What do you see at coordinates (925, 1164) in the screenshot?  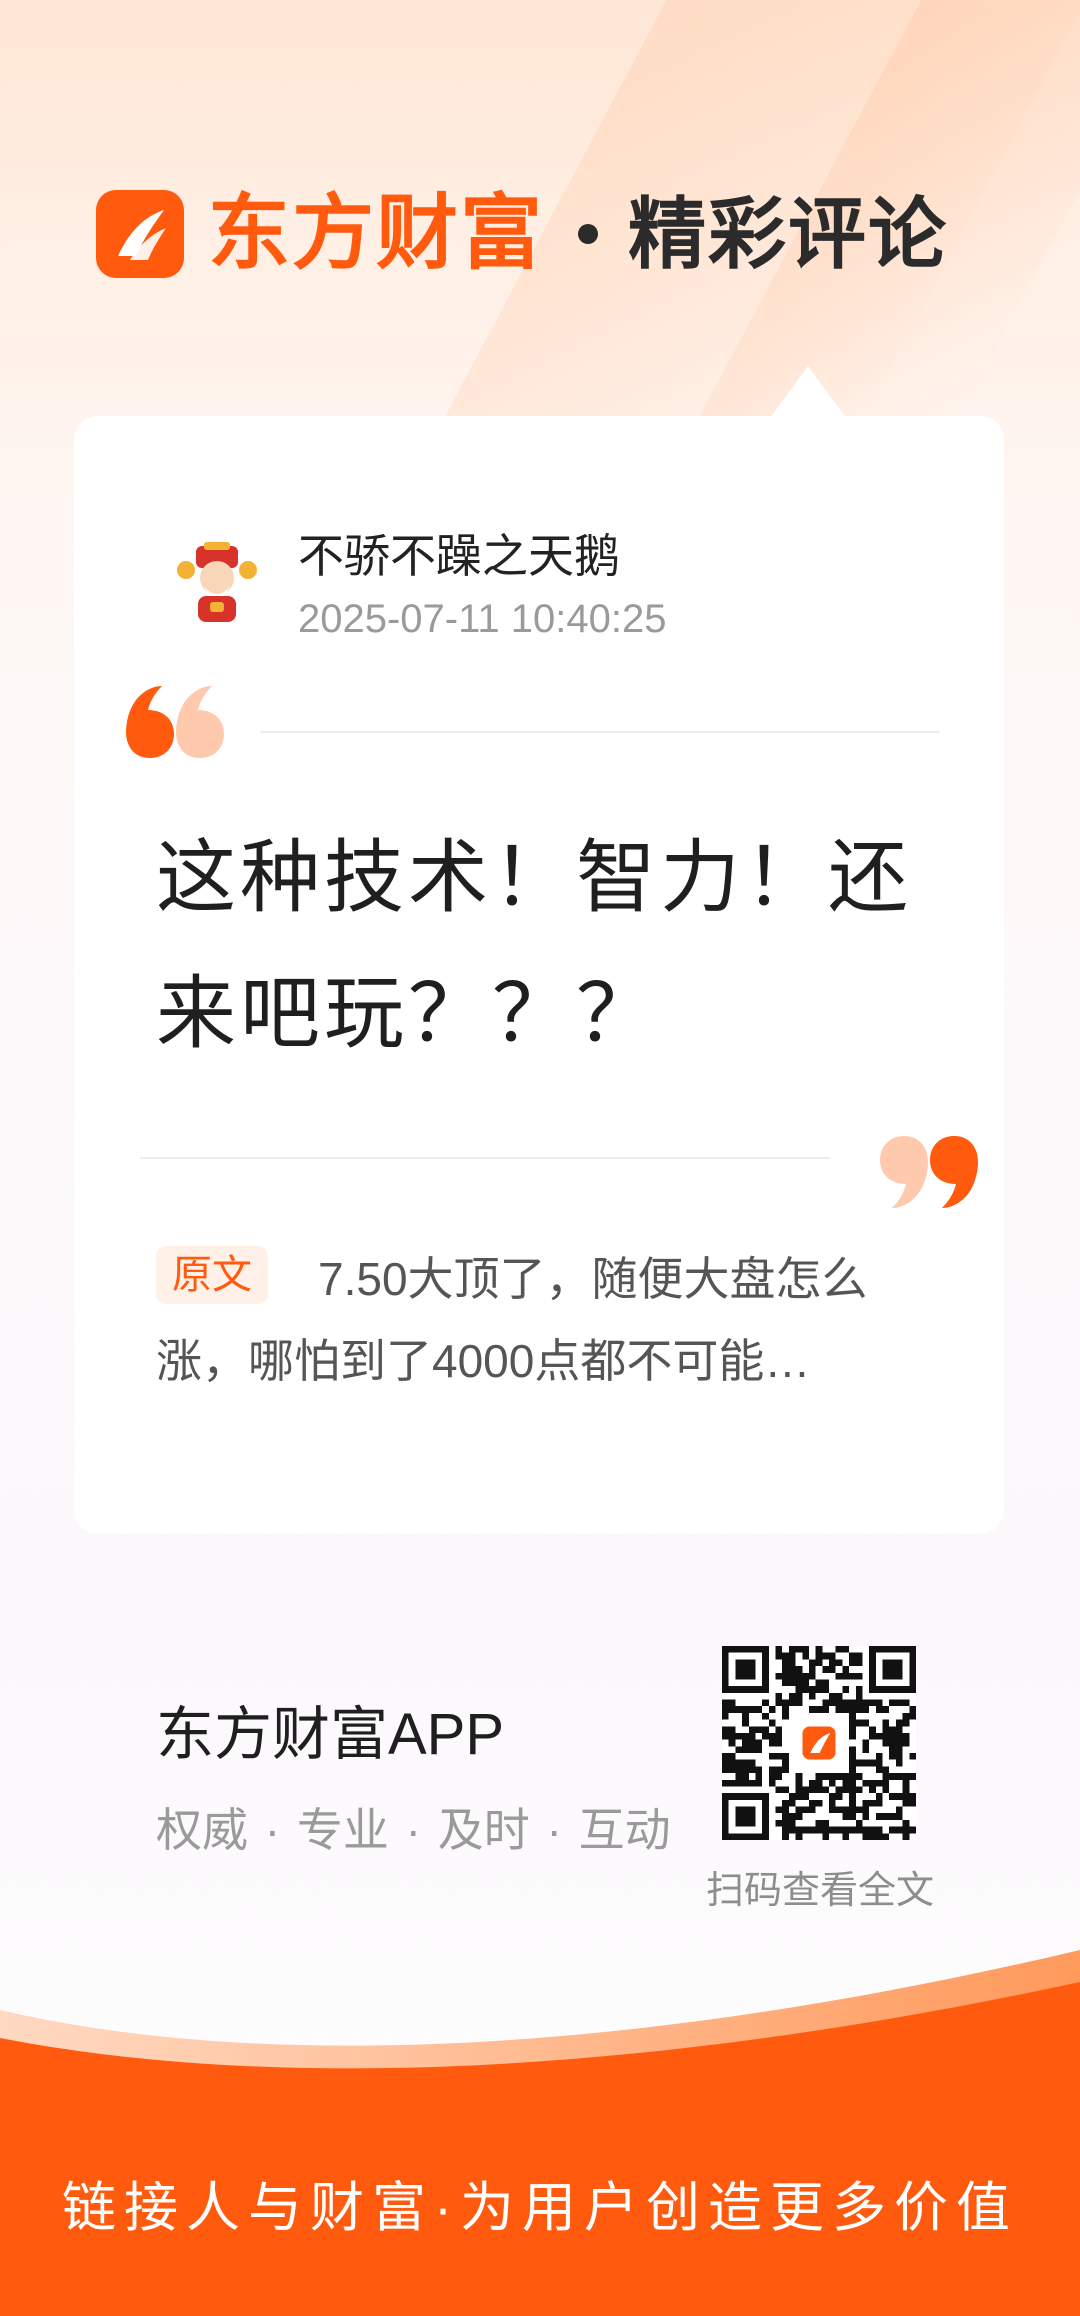 I see `close-quote-icon` at bounding box center [925, 1164].